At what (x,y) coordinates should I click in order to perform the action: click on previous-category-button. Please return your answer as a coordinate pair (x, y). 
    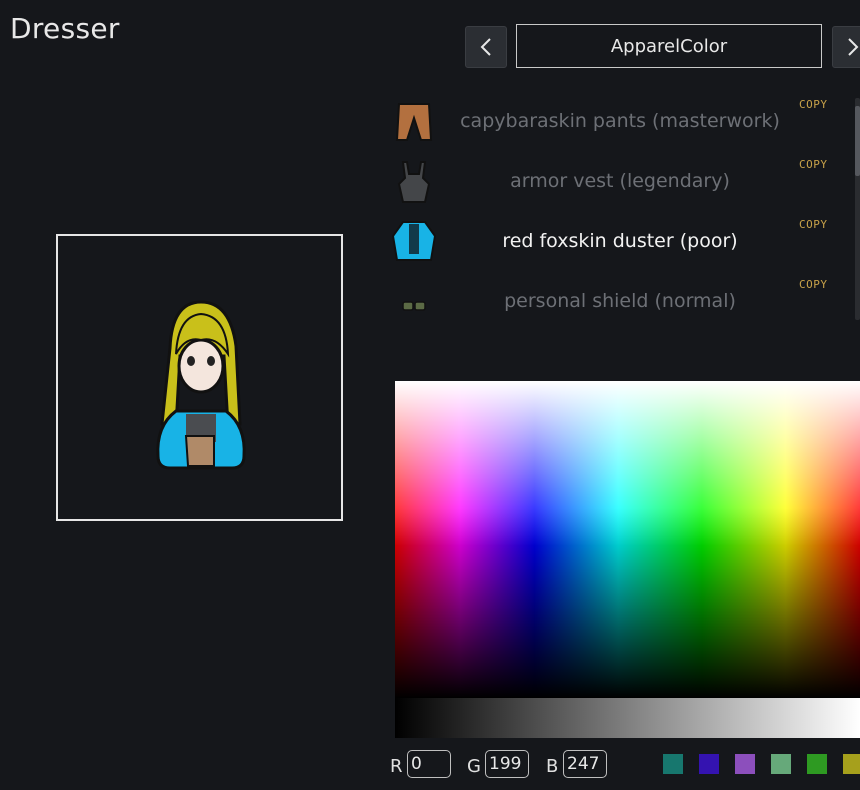
    Looking at the image, I should click on (486, 47).